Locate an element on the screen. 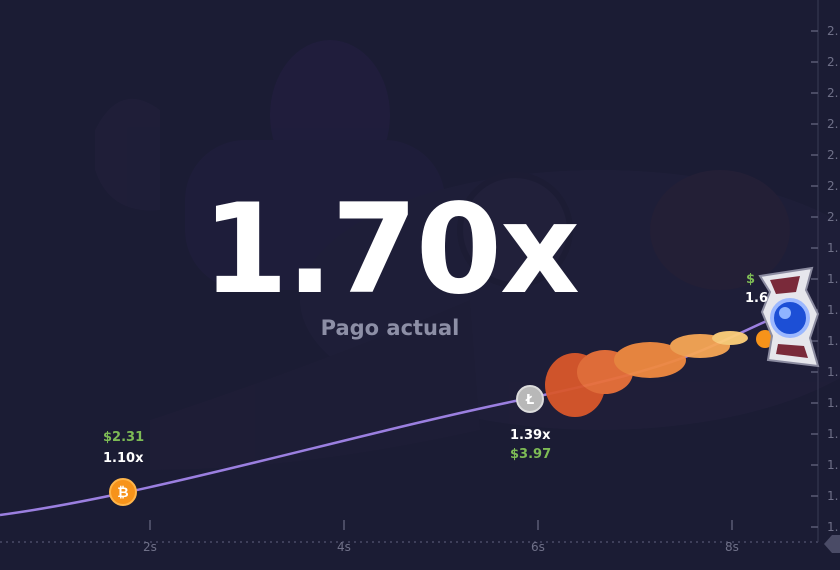  multiplier-caption: Pago actual is located at coordinates (390, 328).